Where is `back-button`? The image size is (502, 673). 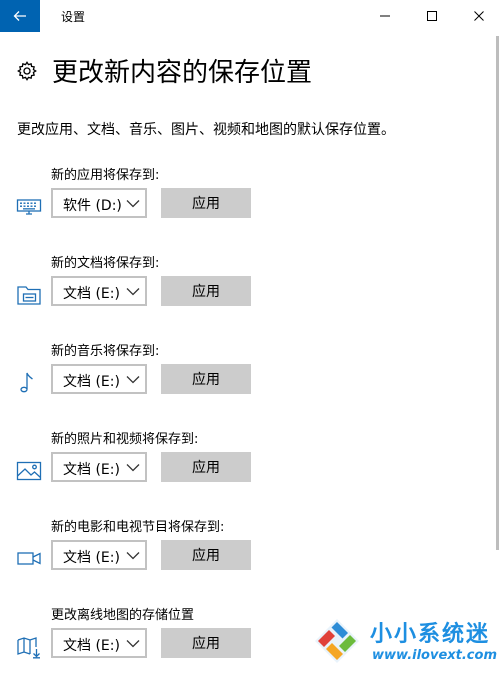
back-button is located at coordinates (20, 16).